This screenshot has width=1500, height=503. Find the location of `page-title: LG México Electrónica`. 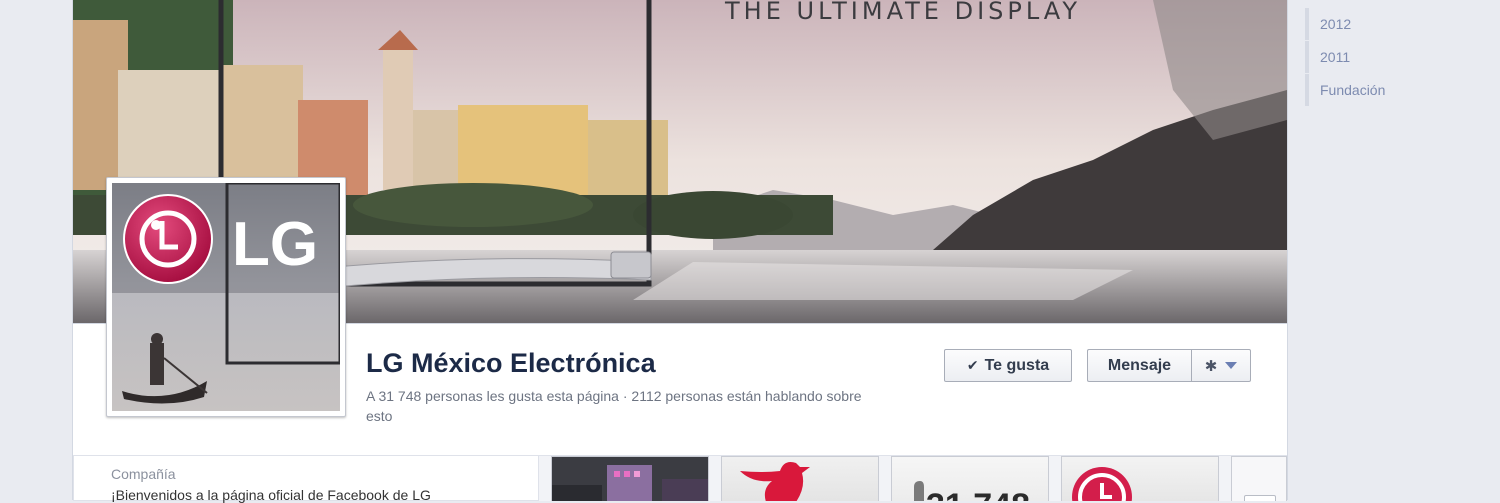

page-title: LG México Electrónica is located at coordinates (511, 363).